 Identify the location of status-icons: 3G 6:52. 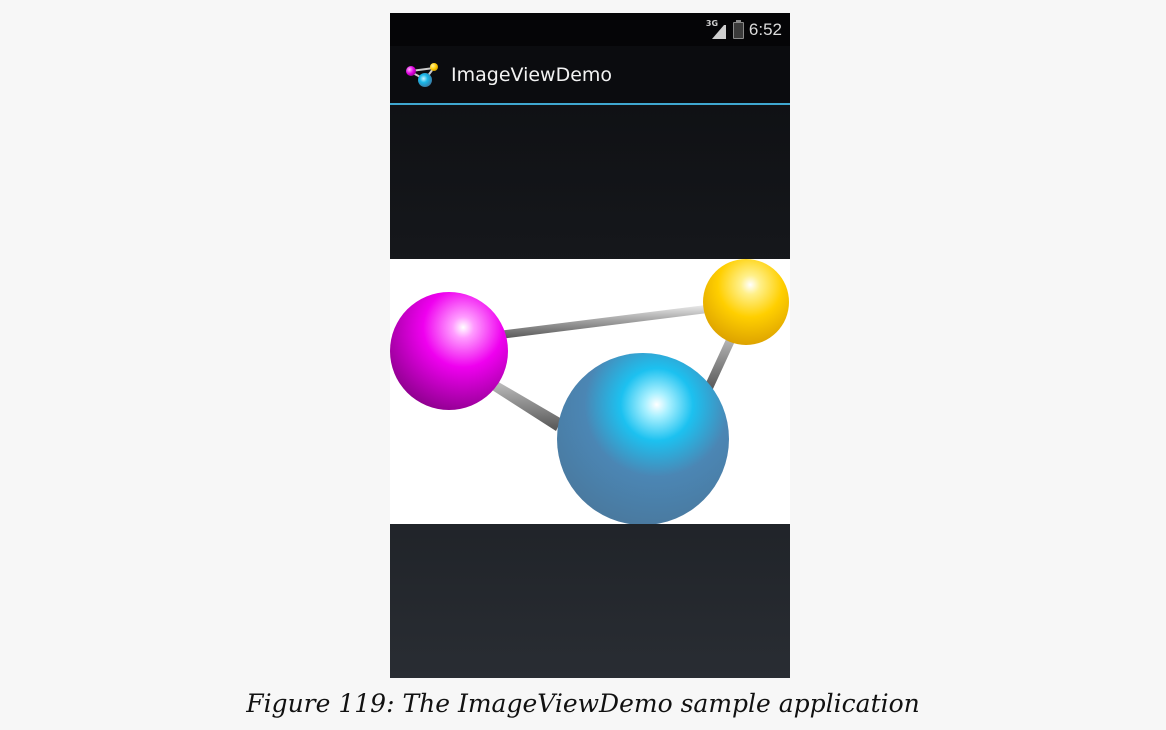
(744, 30).